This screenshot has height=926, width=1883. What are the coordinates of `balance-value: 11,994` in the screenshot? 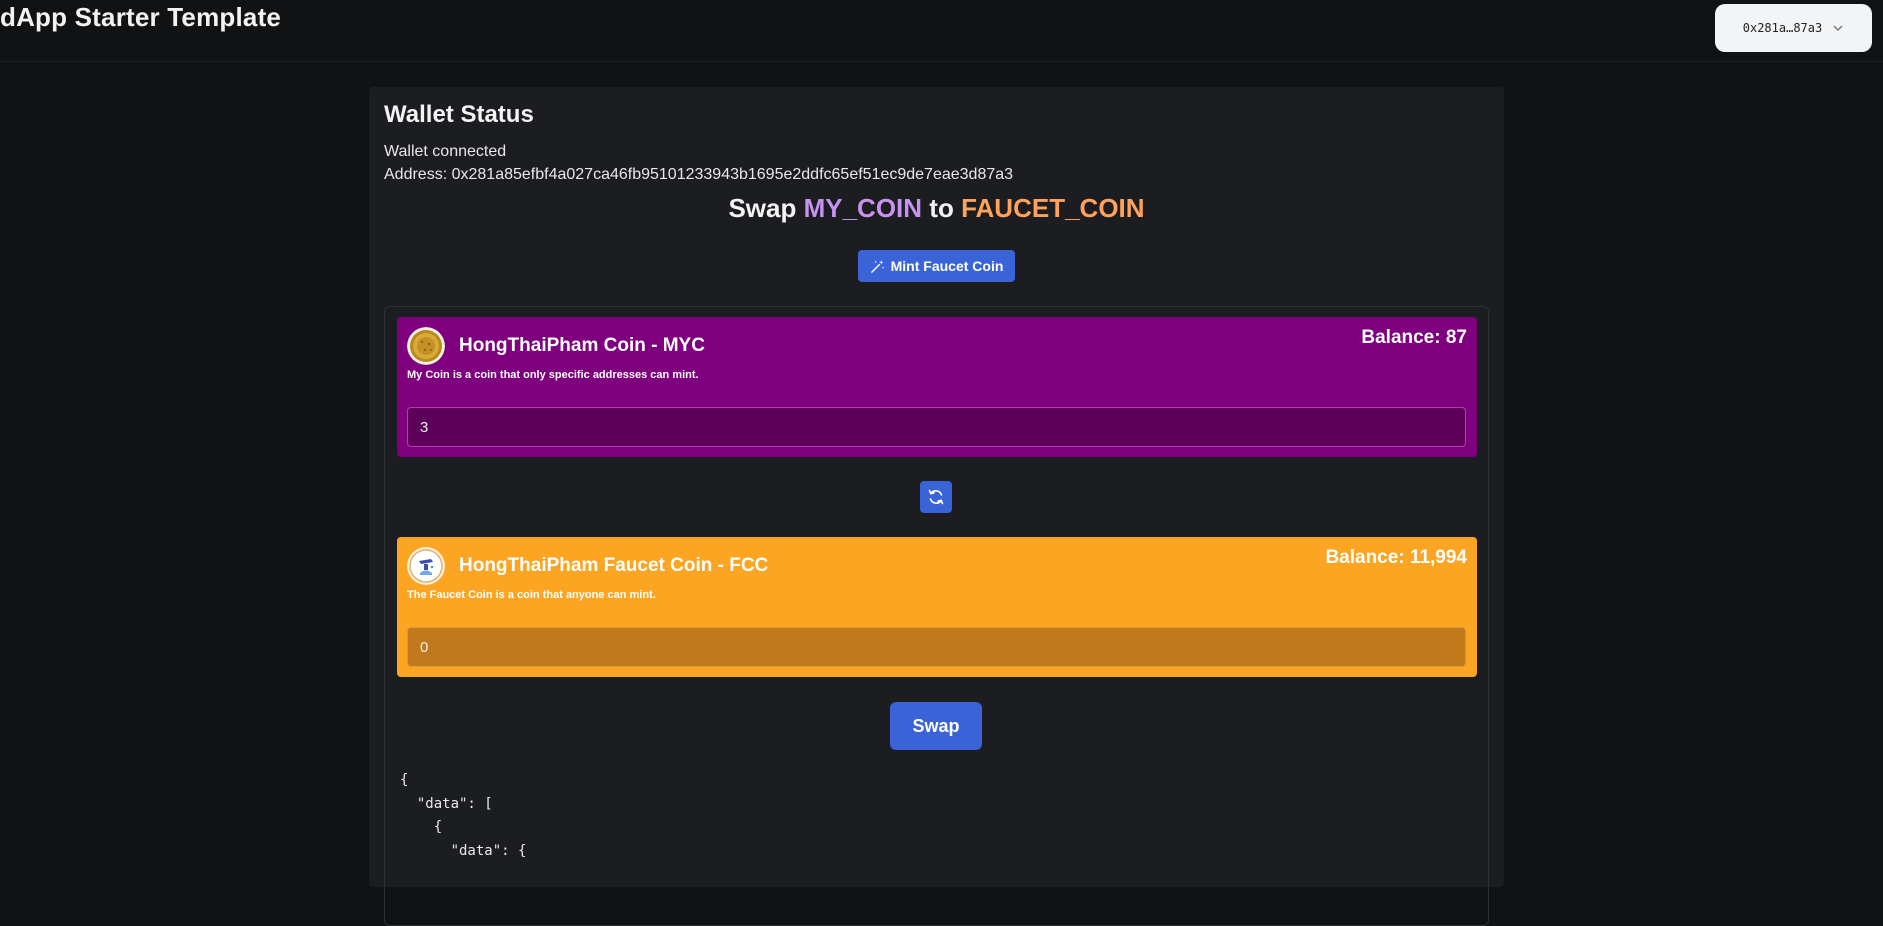 It's located at (1438, 557).